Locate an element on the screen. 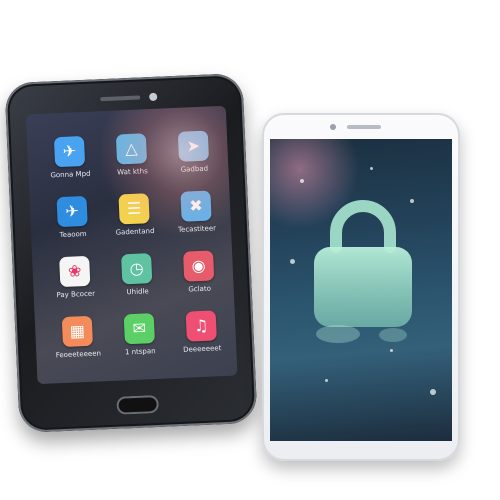  app-icon-1: ✈ Gonna Mpd is located at coordinates (70, 164).